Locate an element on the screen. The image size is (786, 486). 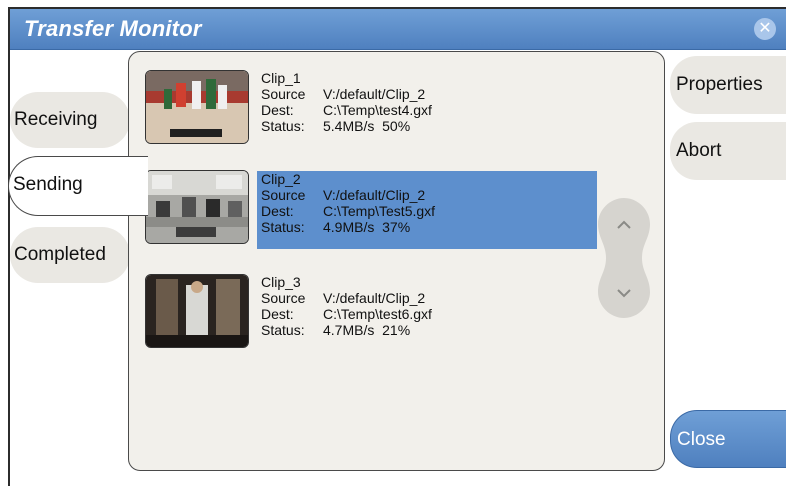
dest-value: C:\Temp\test6.gxf is located at coordinates (377, 314).